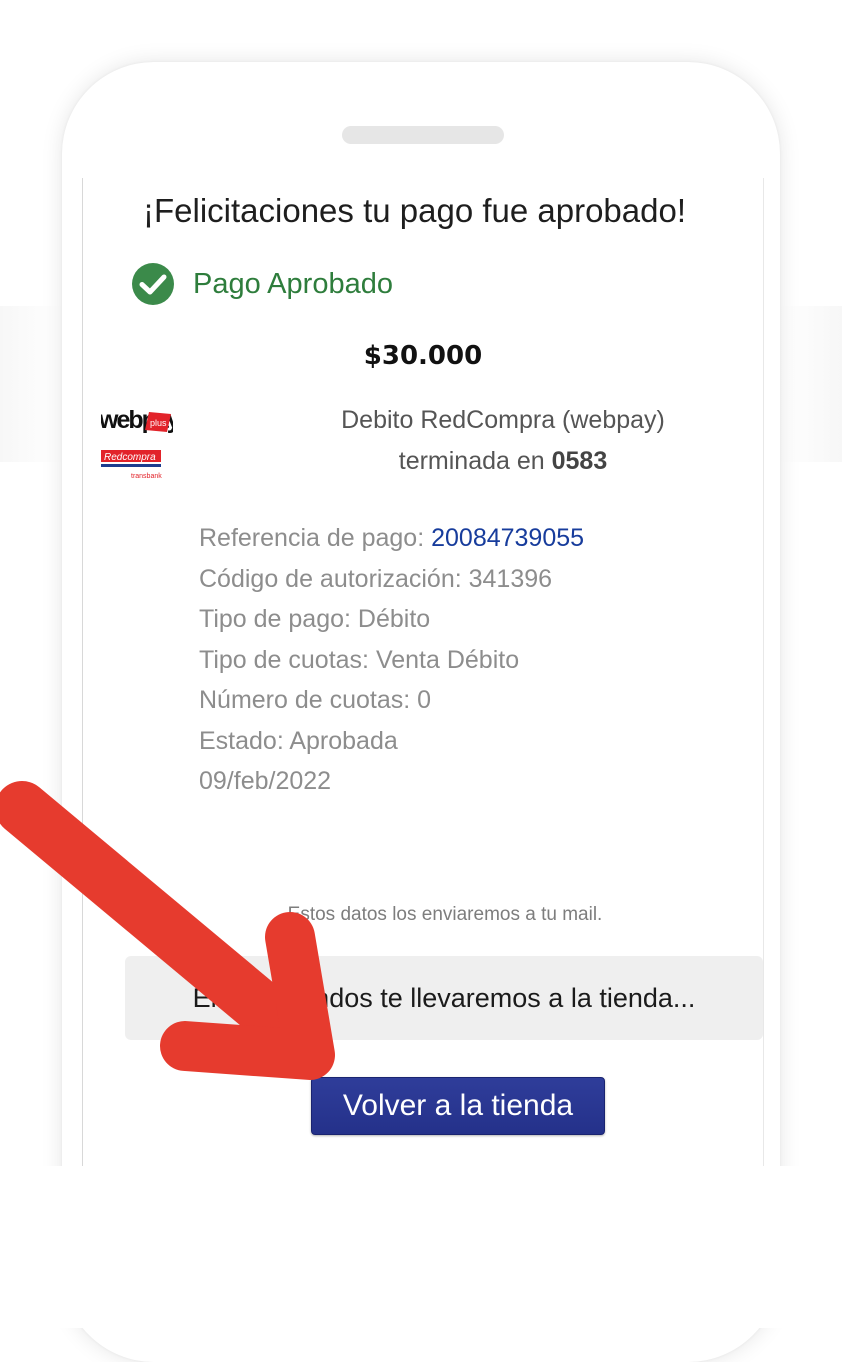 This screenshot has height=1362, width=842. Describe the element at coordinates (359, 659) in the screenshot. I see `installment-type: Tipo de cuotas: Venta Débito` at that location.